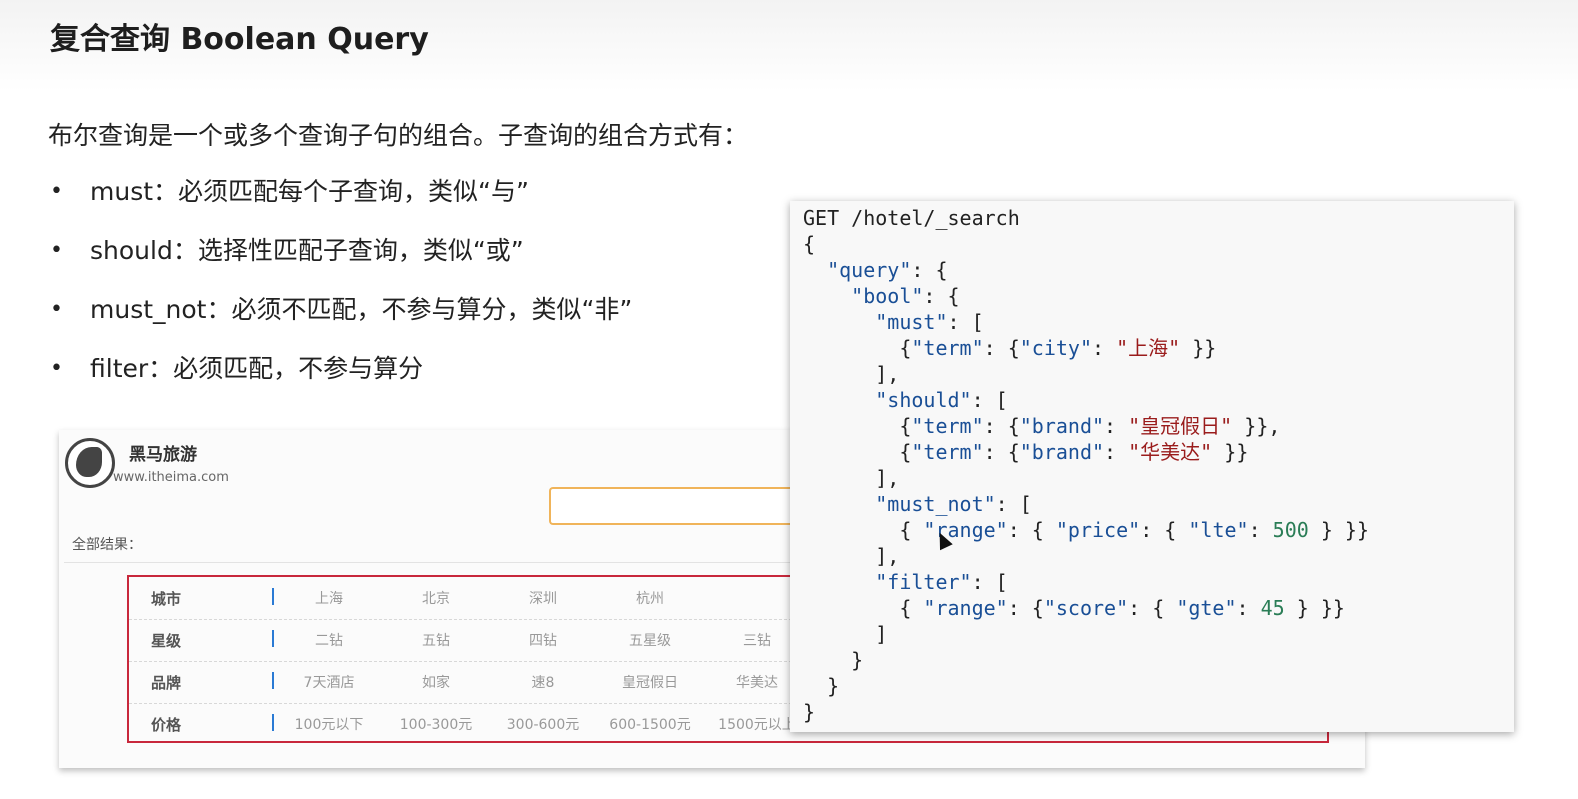 The width and height of the screenshot is (1578, 799). Describe the element at coordinates (107, 545) in the screenshot. I see `all-results-label: 全部结果：` at that location.